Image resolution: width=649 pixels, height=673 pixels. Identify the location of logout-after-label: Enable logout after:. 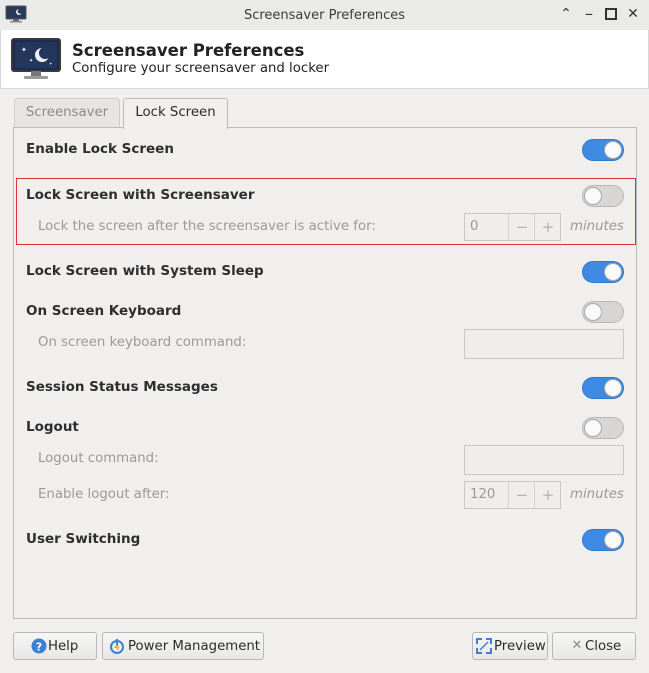
(104, 494).